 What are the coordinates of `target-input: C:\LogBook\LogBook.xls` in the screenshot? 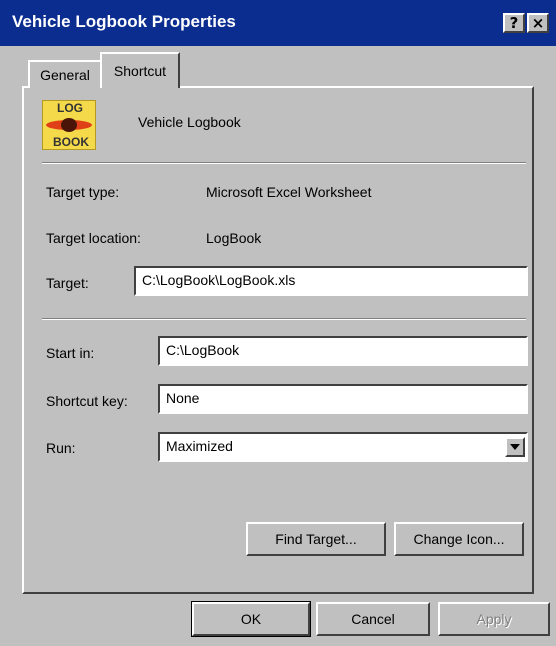 It's located at (331, 281).